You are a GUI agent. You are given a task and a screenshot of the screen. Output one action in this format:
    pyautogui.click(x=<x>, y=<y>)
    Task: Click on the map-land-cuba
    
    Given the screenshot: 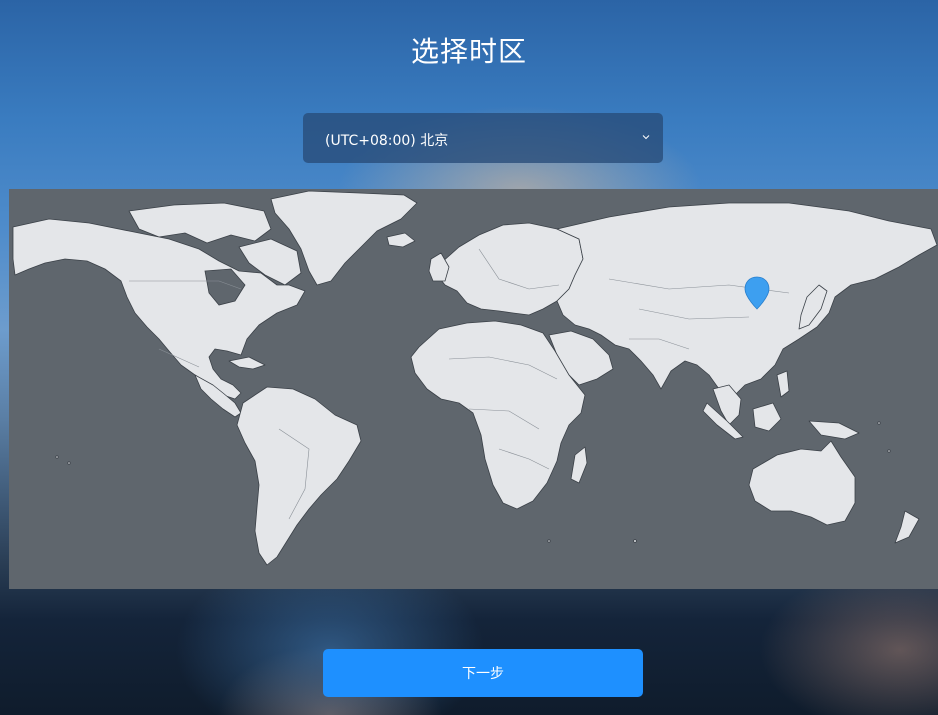 What is the action you would take?
    pyautogui.click(x=247, y=363)
    